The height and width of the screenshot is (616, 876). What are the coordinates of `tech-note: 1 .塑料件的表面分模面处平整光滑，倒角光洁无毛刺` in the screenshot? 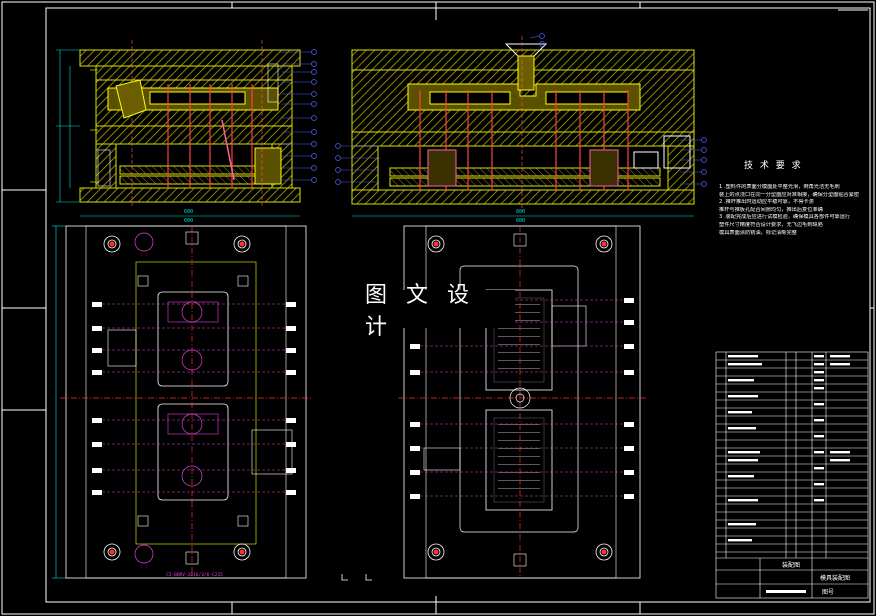 It's located at (779, 187).